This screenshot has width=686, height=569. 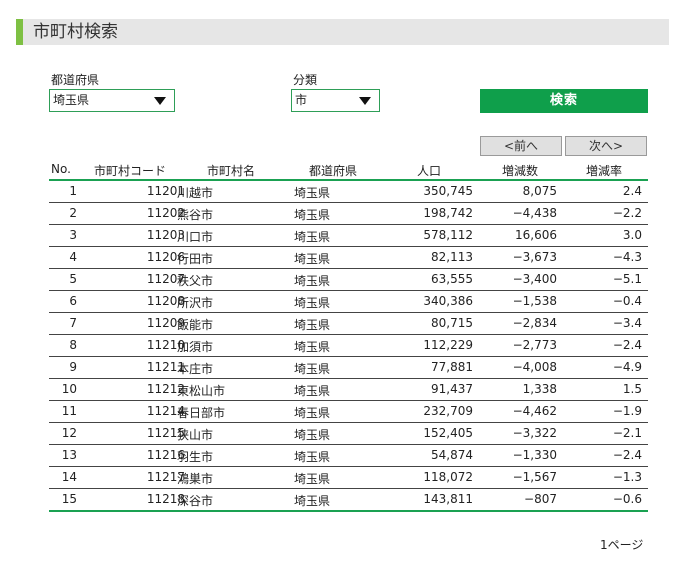 What do you see at coordinates (627, 323) in the screenshot?
I see `cell-rate: −3.4` at bounding box center [627, 323].